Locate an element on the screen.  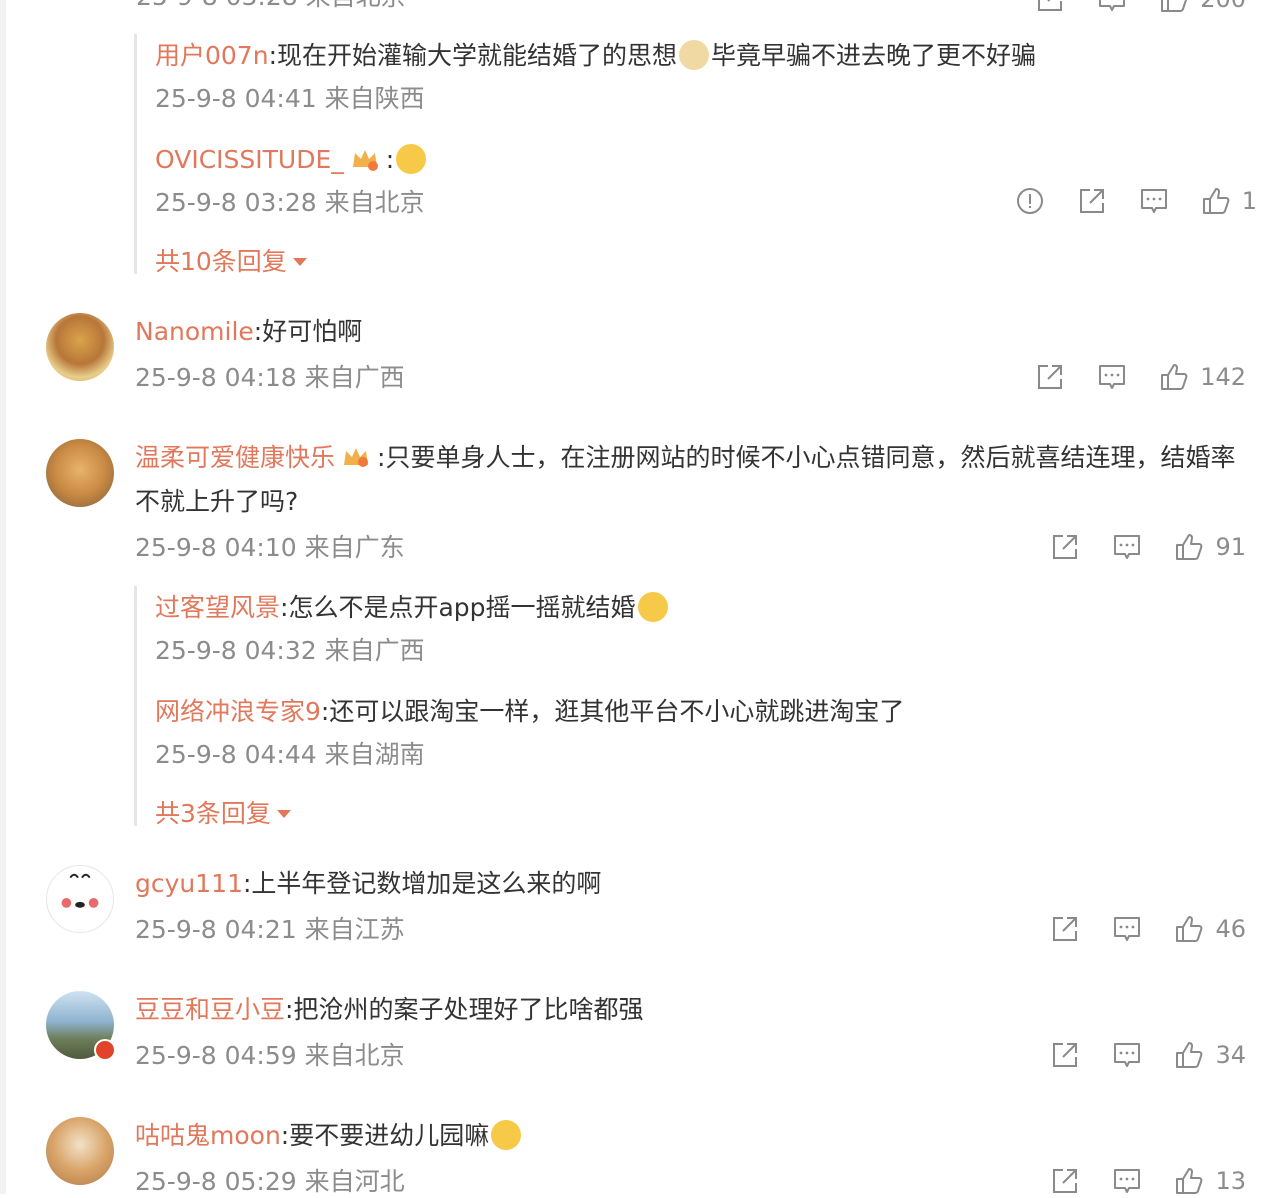
like-button: 1 is located at coordinates (1228, 201).